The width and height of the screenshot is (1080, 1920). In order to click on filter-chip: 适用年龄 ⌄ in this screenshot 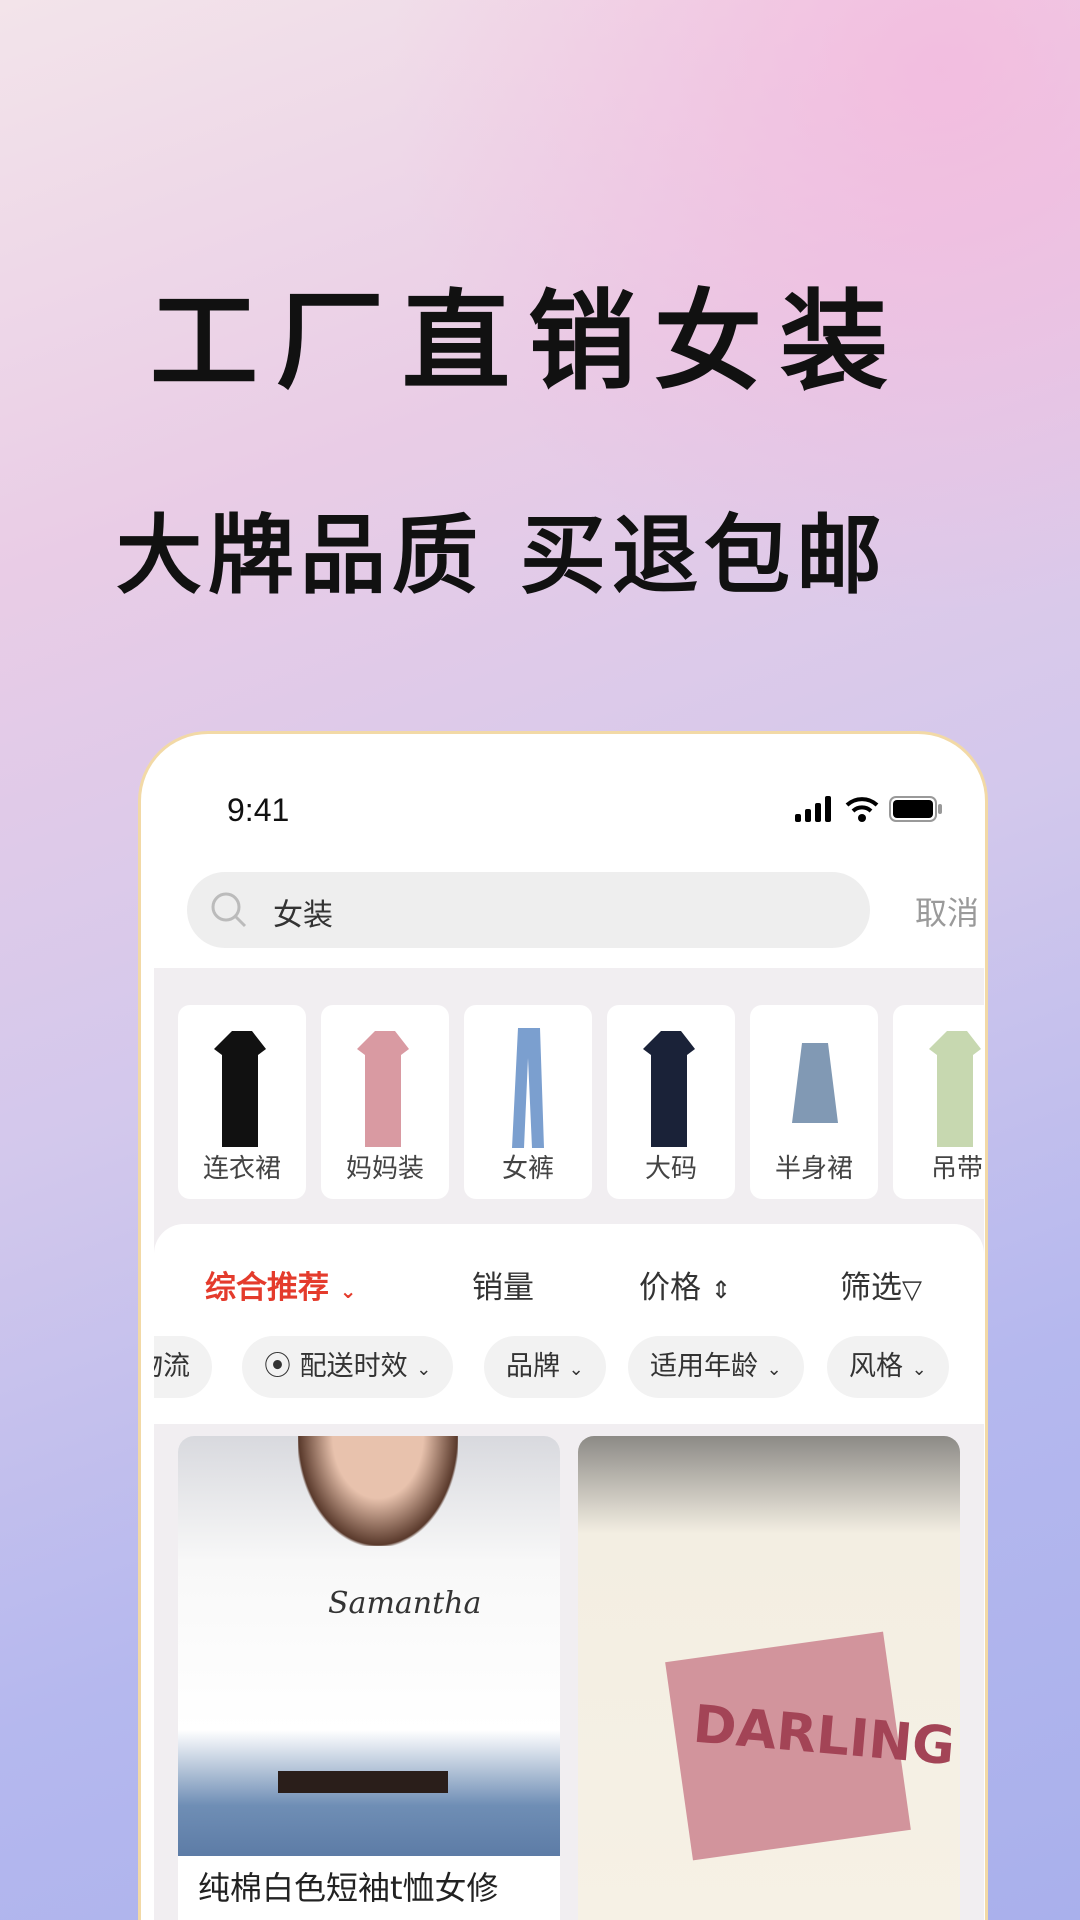, I will do `click(716, 1367)`.